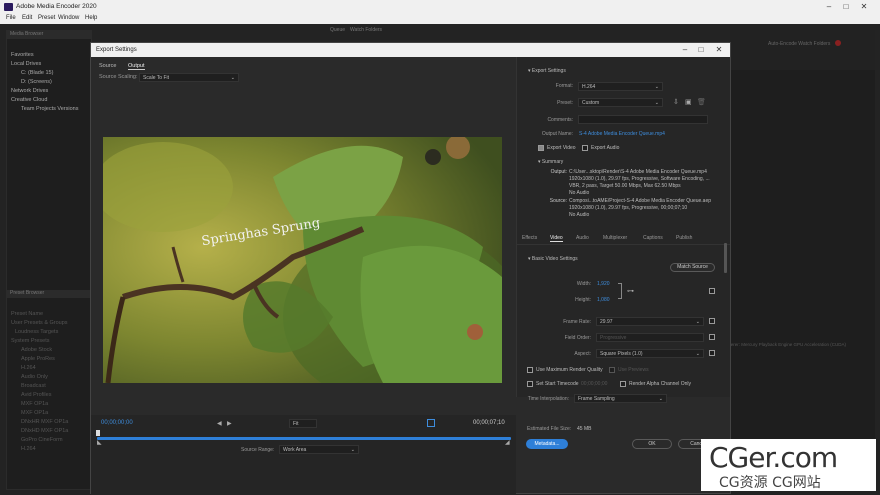 The image size is (880, 495). I want to click on set-in-icon: ◀, so click(219, 423).